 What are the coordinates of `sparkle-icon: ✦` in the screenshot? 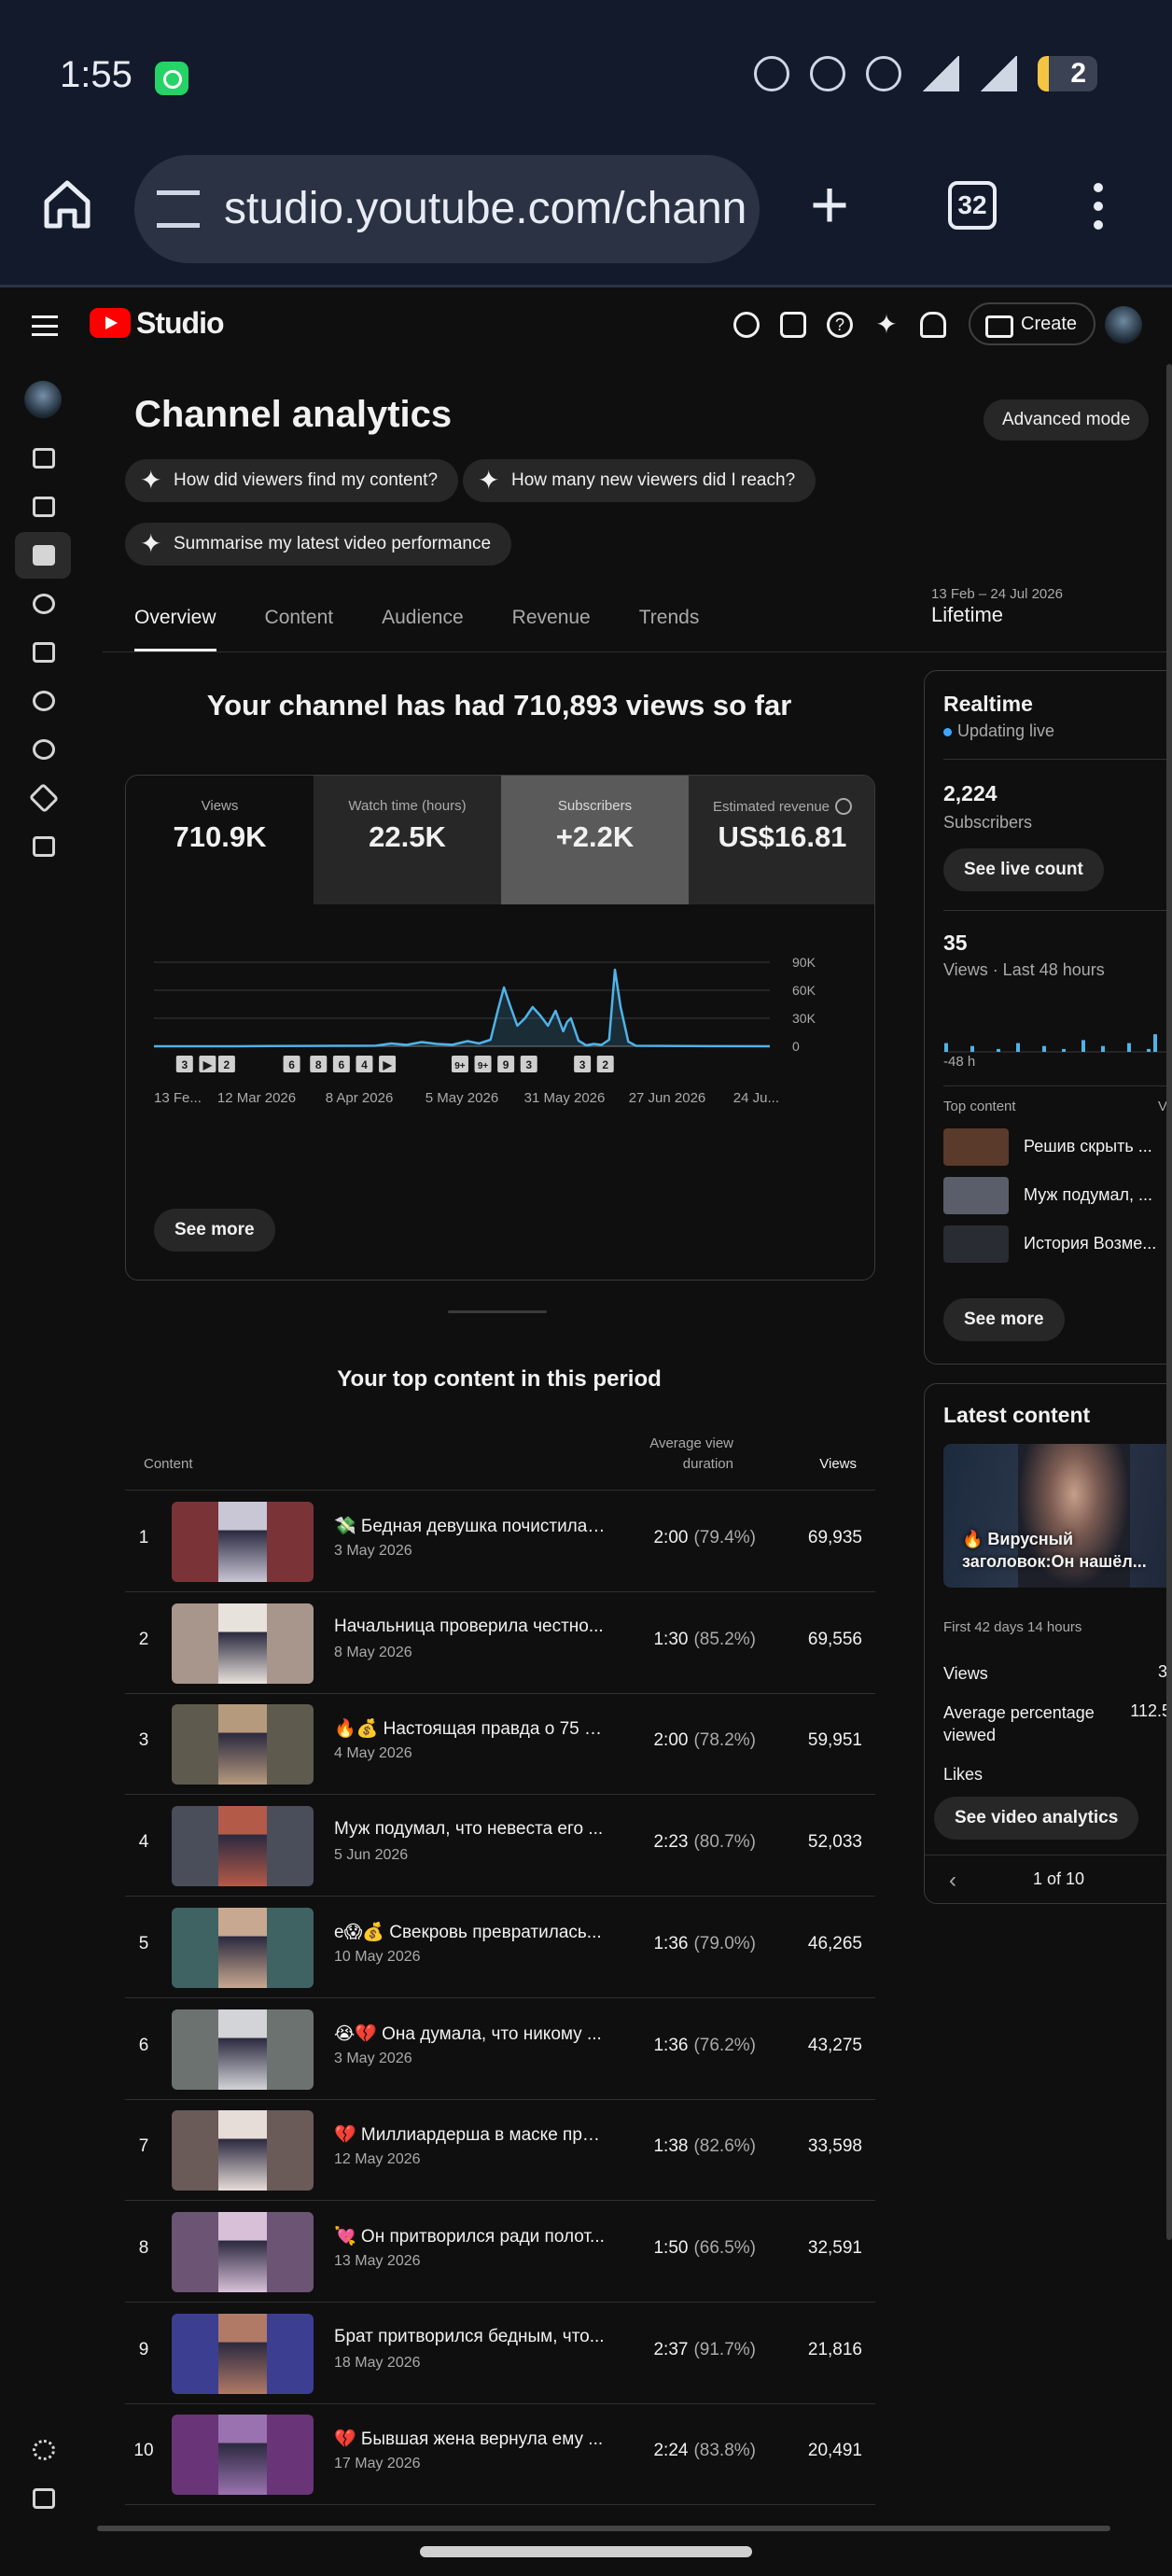 It's located at (886, 325).